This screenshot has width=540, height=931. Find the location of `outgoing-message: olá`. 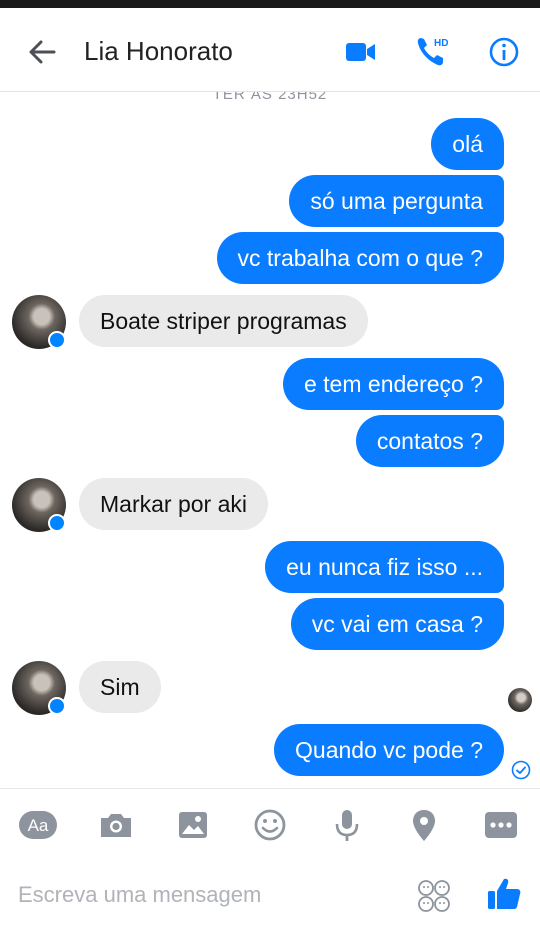

outgoing-message: olá is located at coordinates (467, 144).